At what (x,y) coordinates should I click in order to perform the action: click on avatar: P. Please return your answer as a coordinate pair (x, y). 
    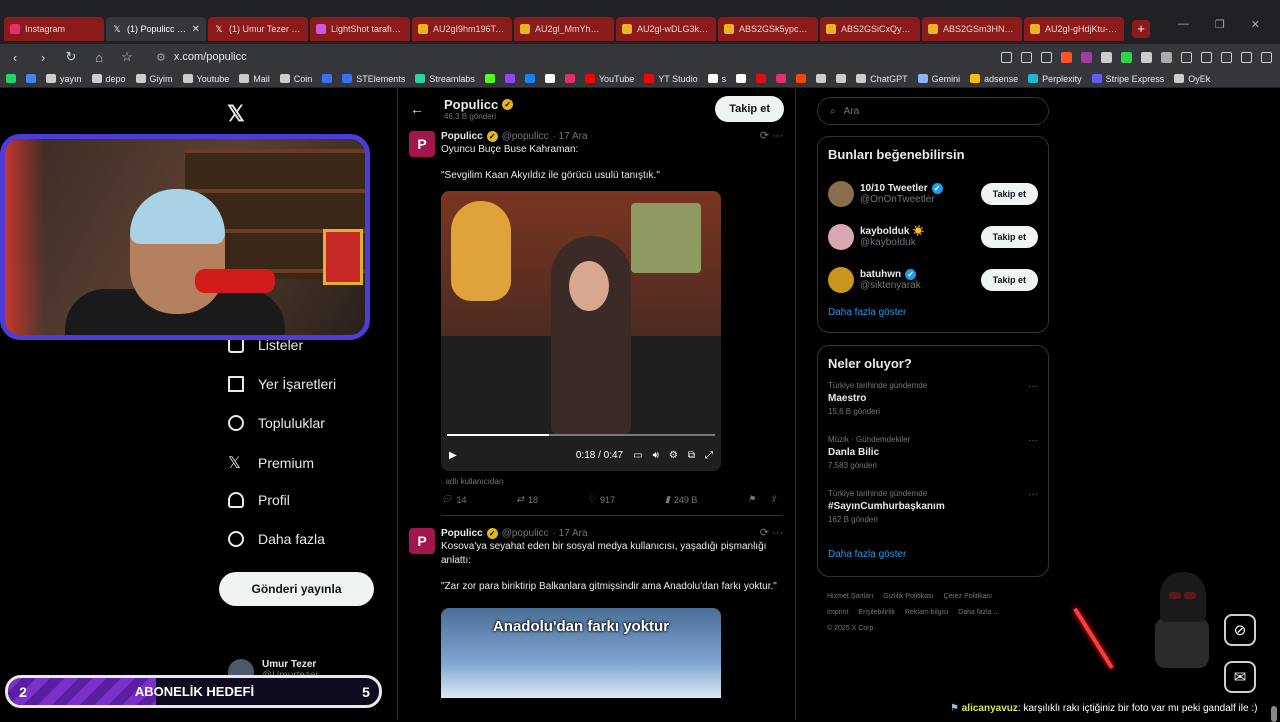
    Looking at the image, I should click on (422, 541).